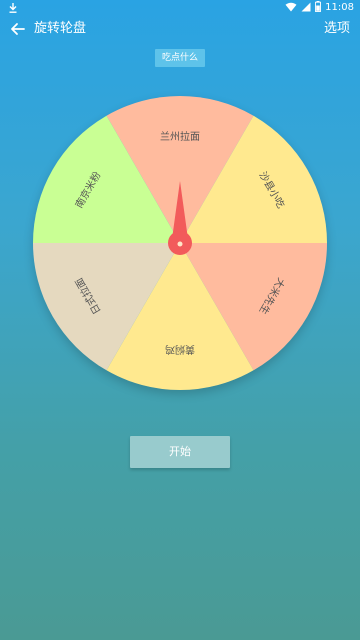 Image resolution: width=360 pixels, height=640 pixels. Describe the element at coordinates (291, 8) in the screenshot. I see `wifi-icon` at that location.